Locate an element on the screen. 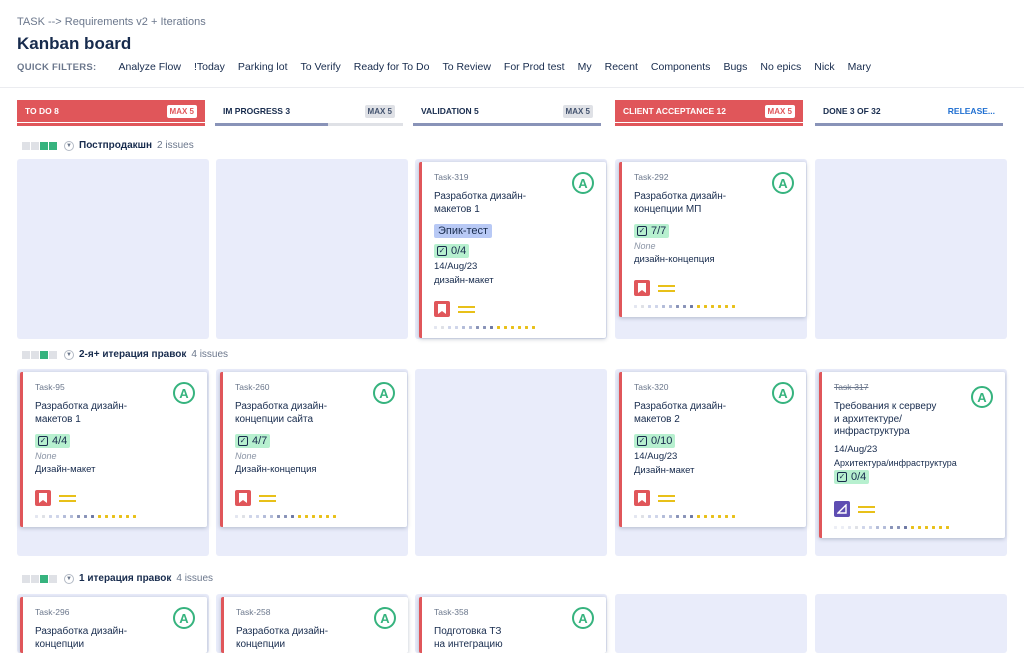 The image size is (1024, 653). filter-to-verify: To Verify is located at coordinates (321, 67).